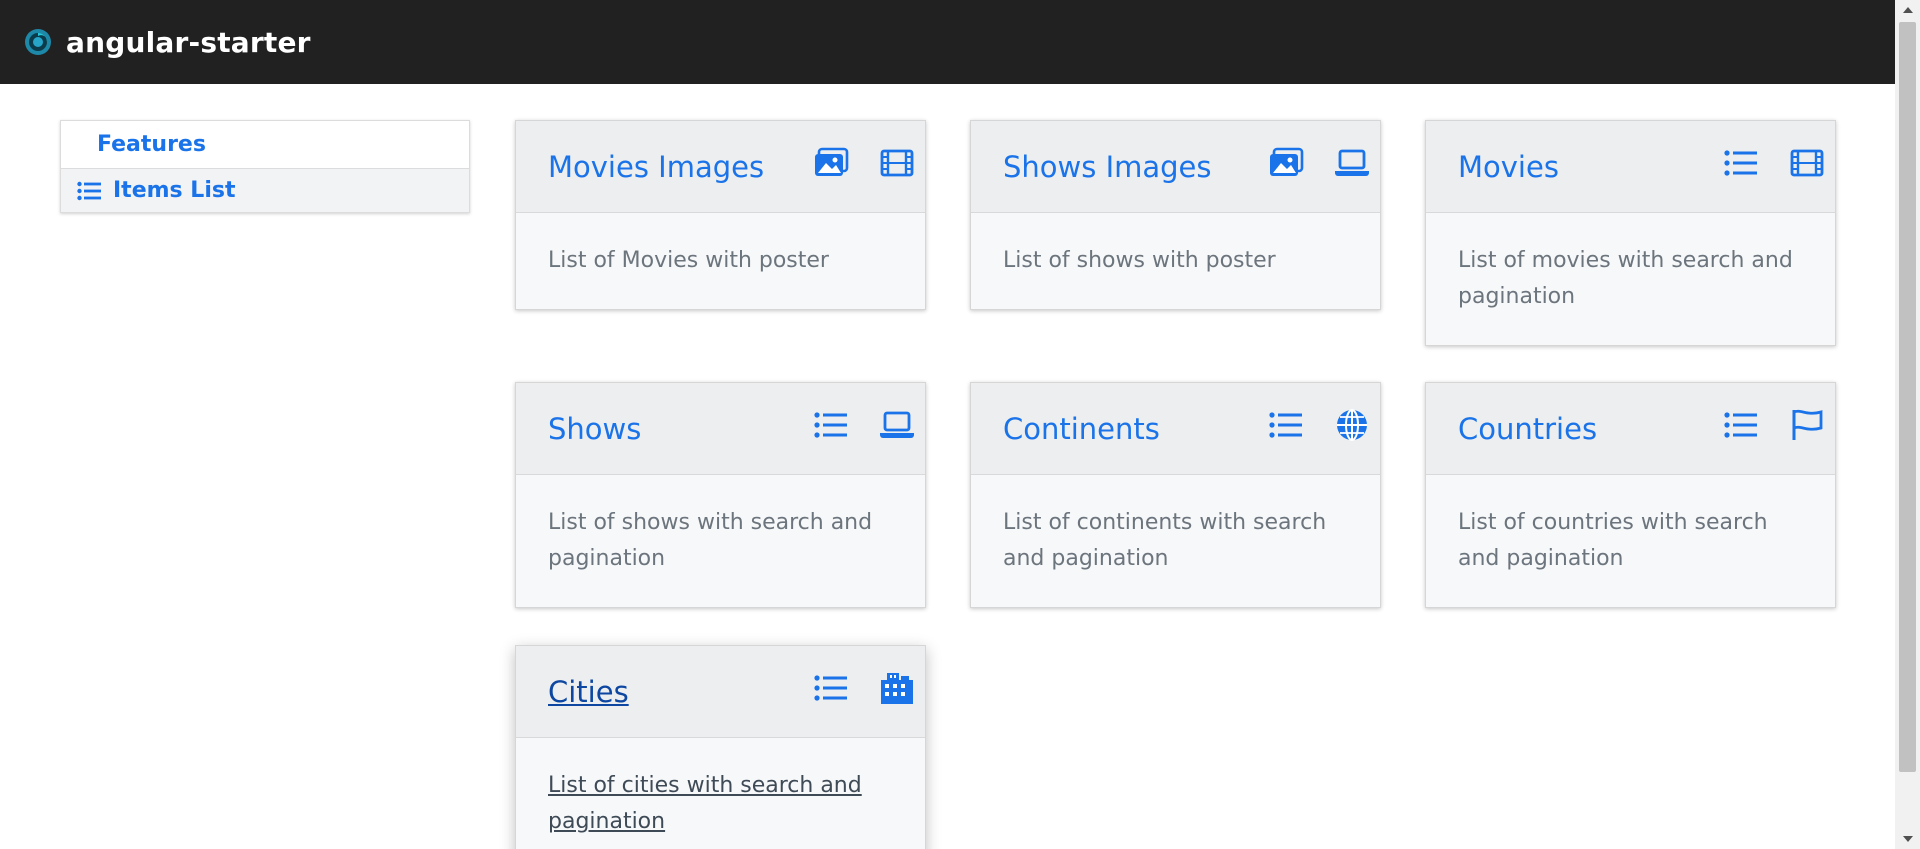  What do you see at coordinates (720, 692) in the screenshot?
I see `card-header: Cities` at bounding box center [720, 692].